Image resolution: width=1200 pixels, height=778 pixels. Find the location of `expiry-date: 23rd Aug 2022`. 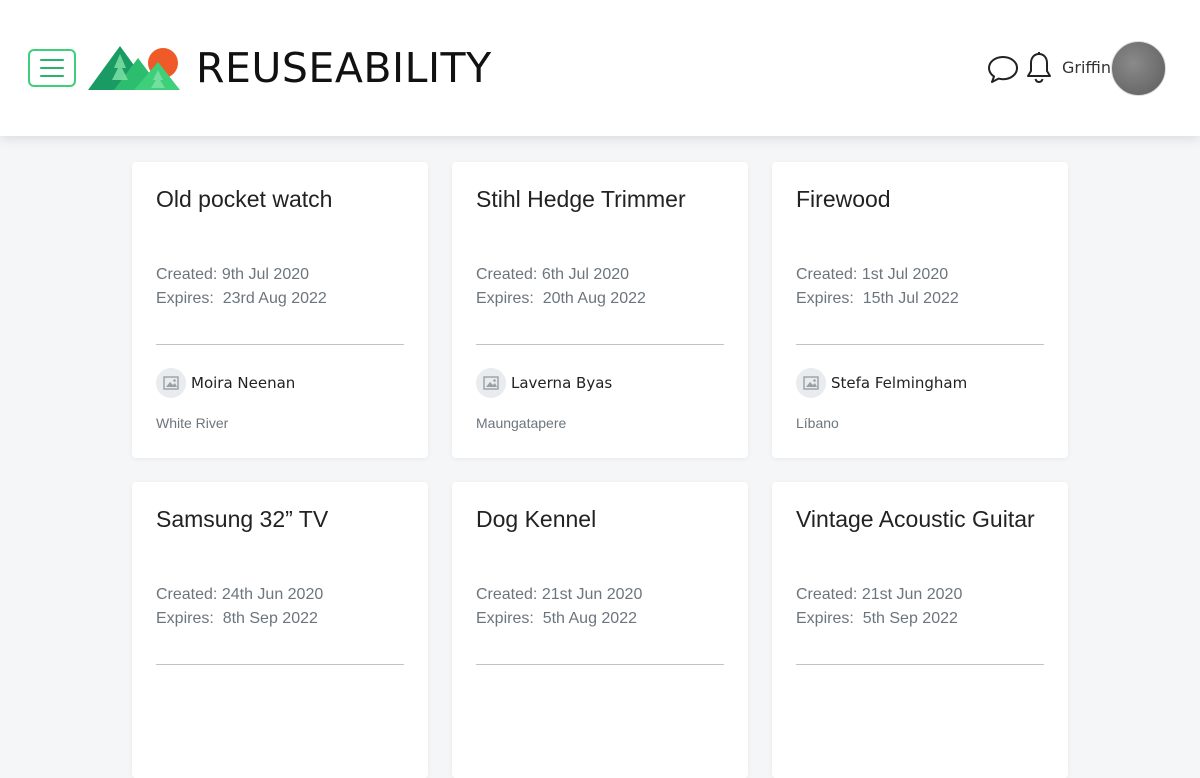

expiry-date: 23rd Aug 2022 is located at coordinates (274, 298).